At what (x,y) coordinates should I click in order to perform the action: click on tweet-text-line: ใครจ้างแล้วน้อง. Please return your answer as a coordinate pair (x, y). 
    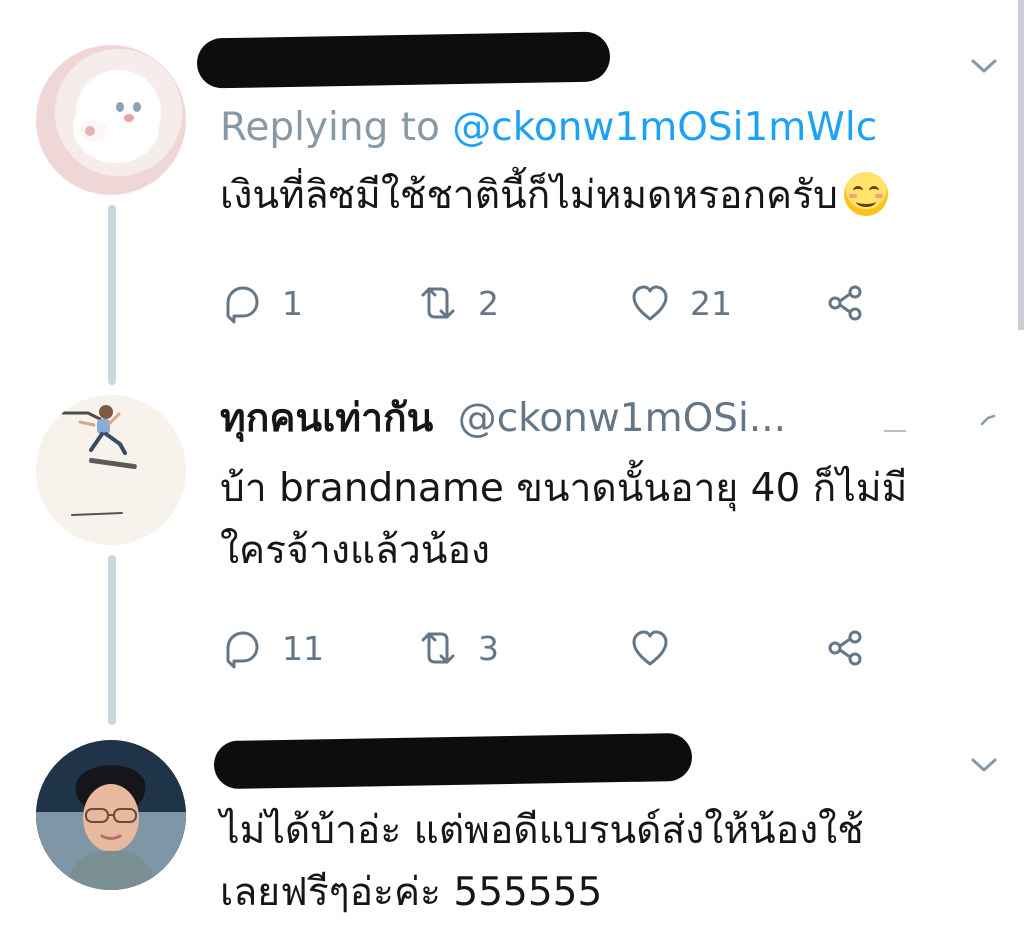
    Looking at the image, I should click on (355, 550).